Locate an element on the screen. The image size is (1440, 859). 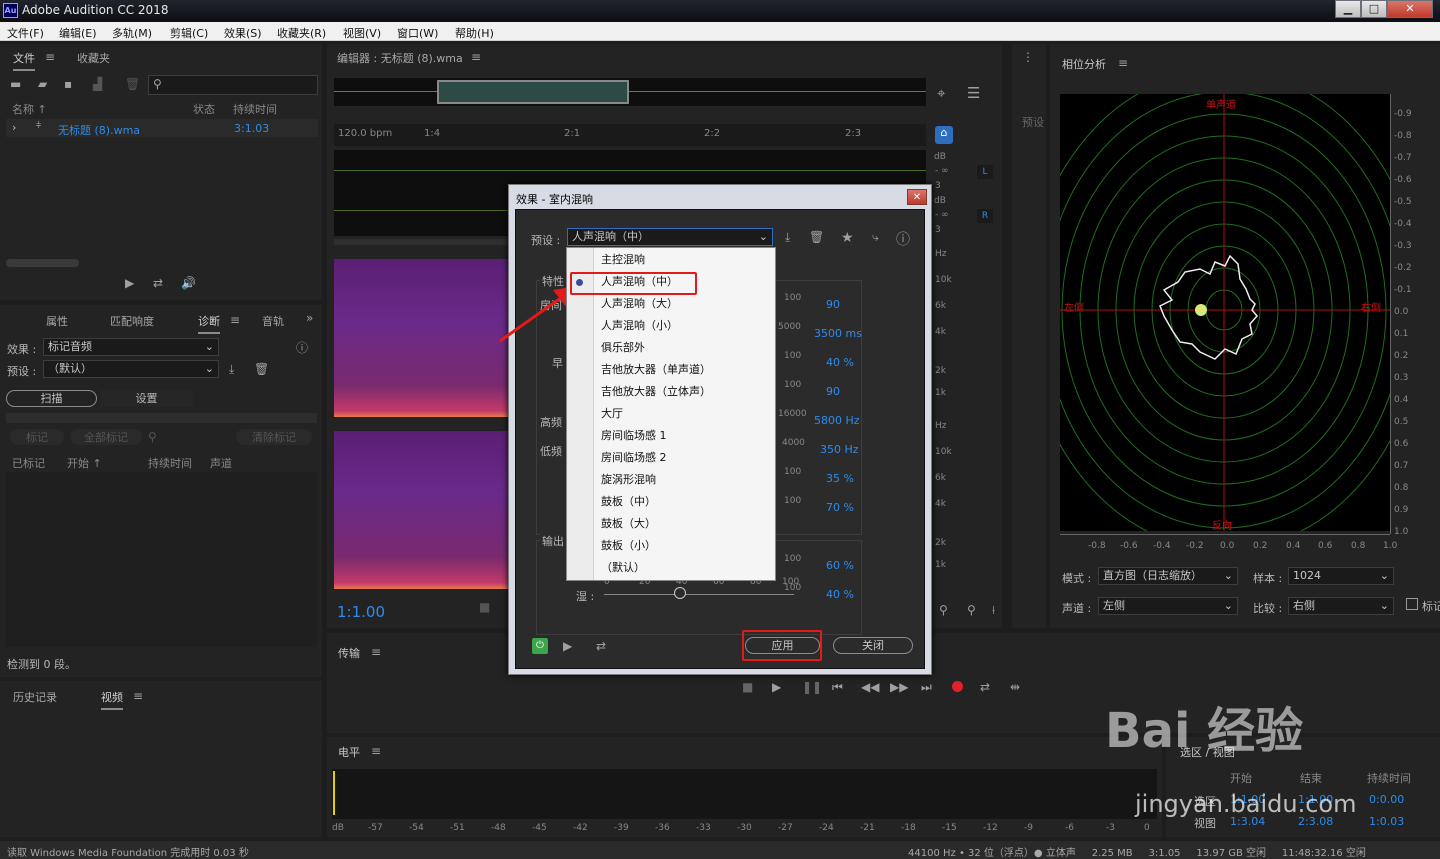
menu-clip: 剪辑(C) is located at coordinates (189, 33).